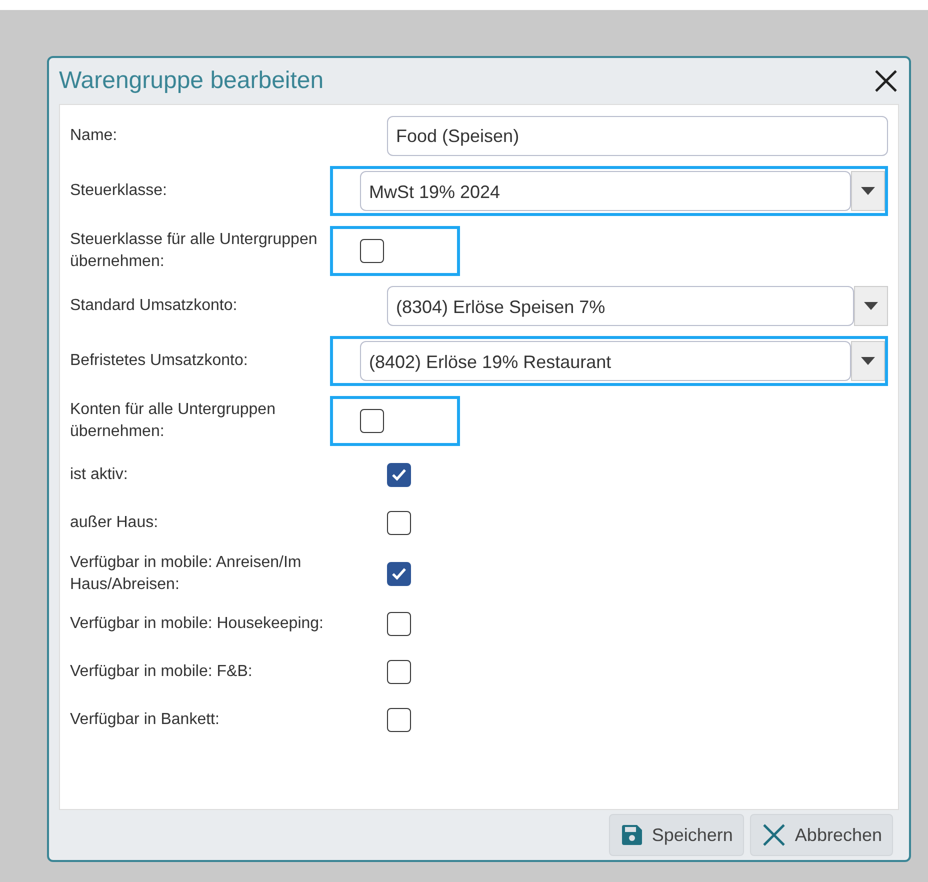 This screenshot has width=928, height=882. I want to click on field-label: außer Haus:, so click(115, 523).